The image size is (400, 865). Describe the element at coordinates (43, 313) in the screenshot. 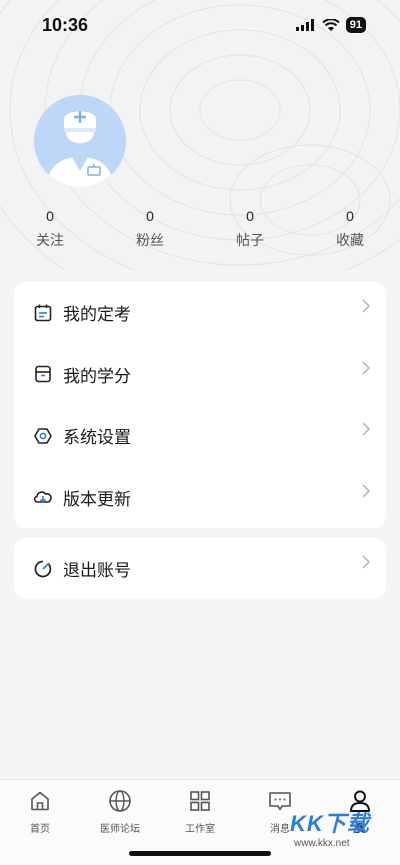

I see `calendar-icon` at that location.